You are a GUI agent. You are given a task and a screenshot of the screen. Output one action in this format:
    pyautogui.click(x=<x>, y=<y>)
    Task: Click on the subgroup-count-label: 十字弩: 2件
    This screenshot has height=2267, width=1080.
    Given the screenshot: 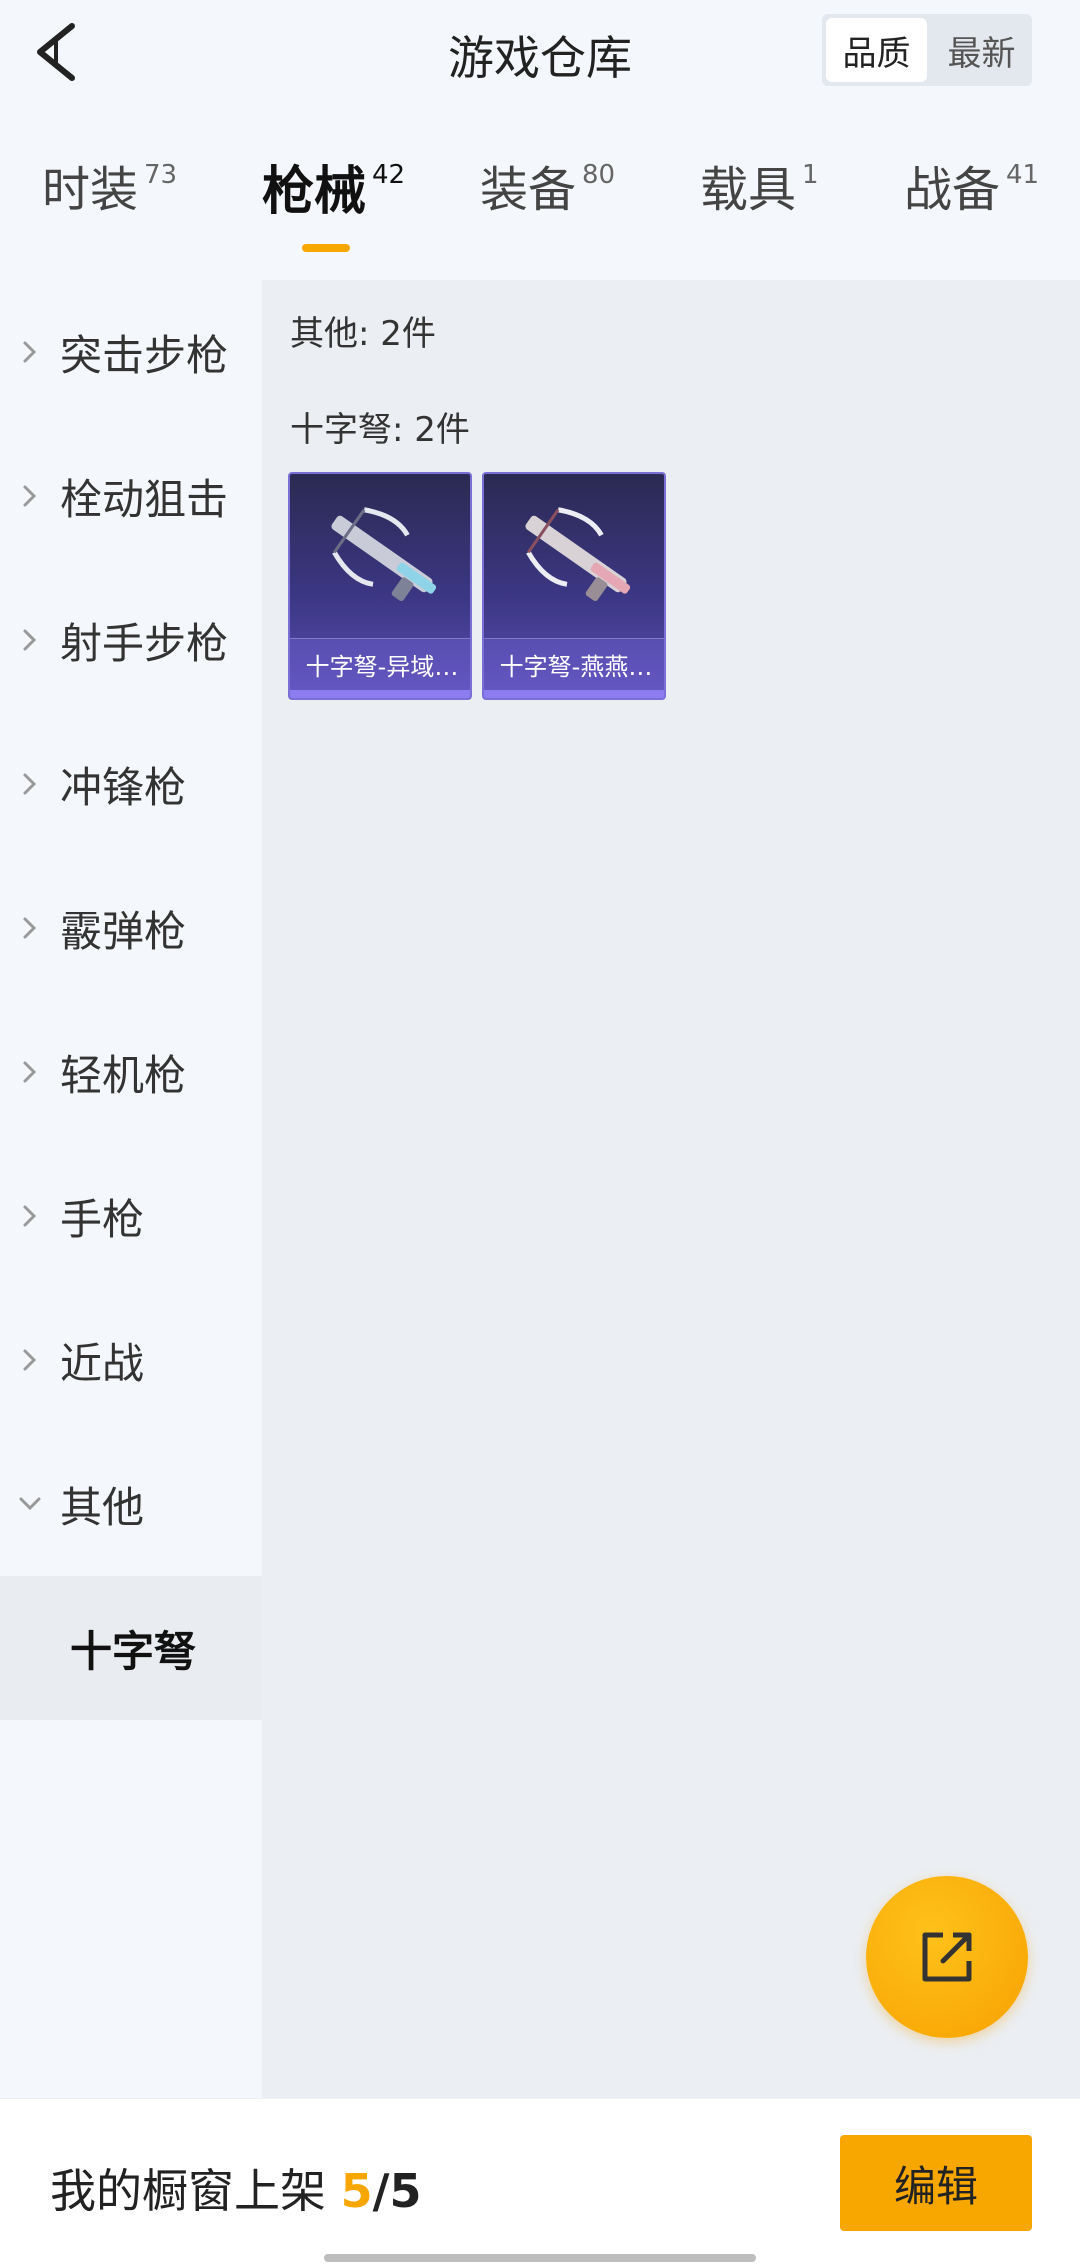 What is the action you would take?
    pyautogui.click(x=380, y=430)
    